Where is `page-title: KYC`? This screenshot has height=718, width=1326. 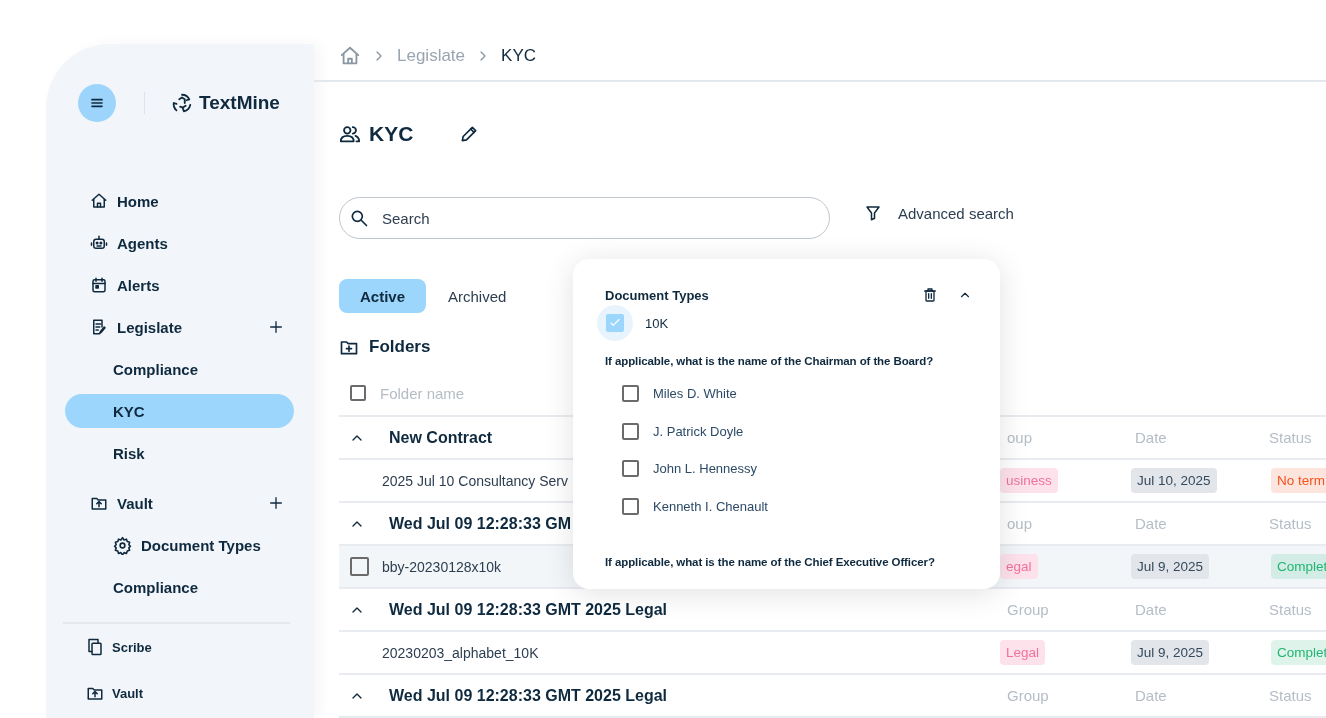
page-title: KYC is located at coordinates (391, 134).